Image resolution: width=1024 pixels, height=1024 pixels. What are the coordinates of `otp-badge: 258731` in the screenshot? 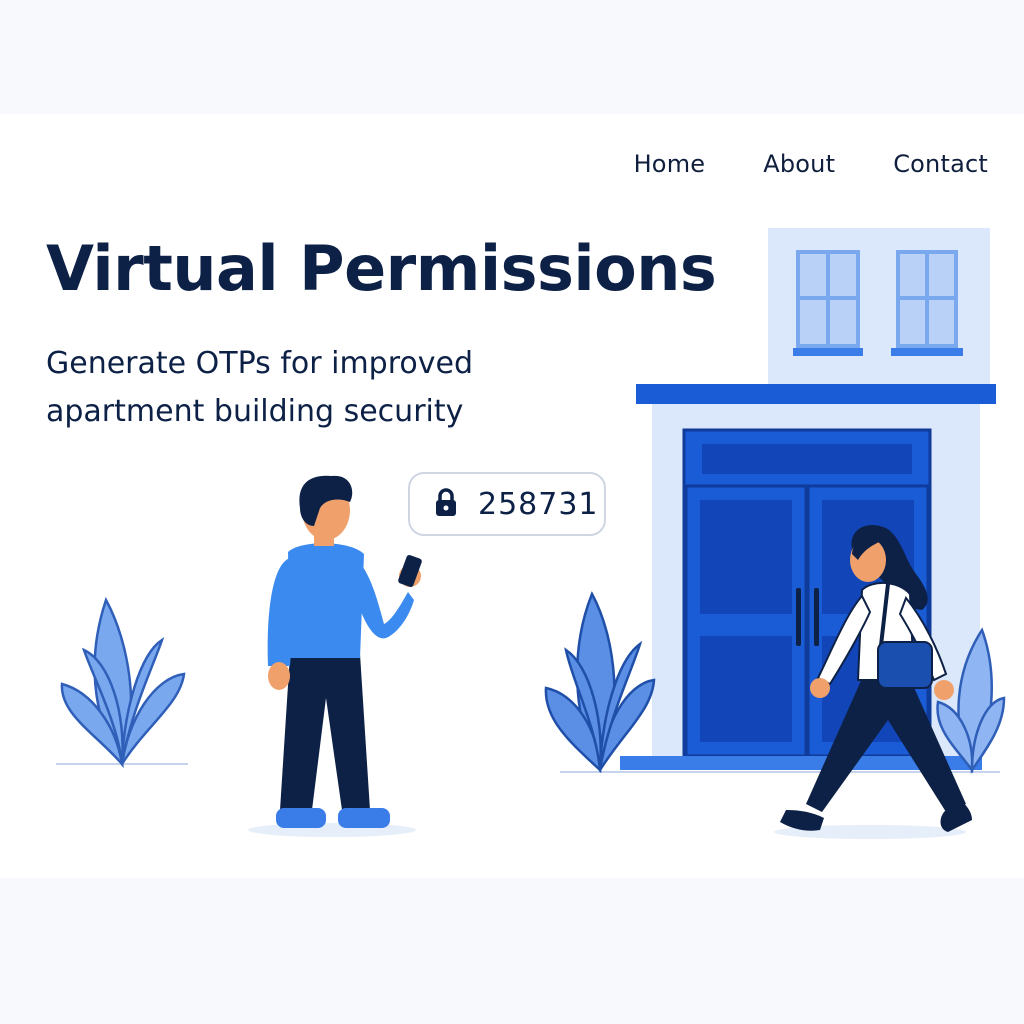 It's located at (507, 504).